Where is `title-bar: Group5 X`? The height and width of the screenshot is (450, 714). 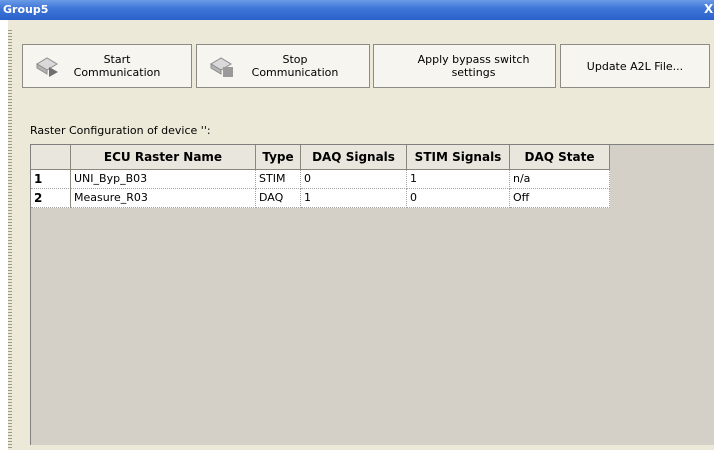 title-bar: Group5 X is located at coordinates (357, 10).